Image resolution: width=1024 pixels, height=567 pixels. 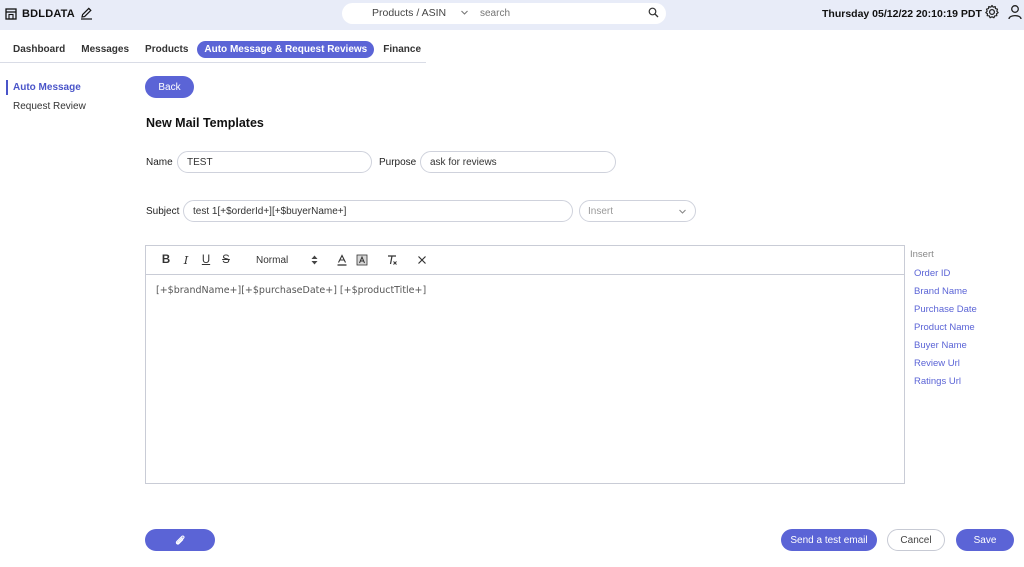 I want to click on subject-label: Subject, so click(x=163, y=211).